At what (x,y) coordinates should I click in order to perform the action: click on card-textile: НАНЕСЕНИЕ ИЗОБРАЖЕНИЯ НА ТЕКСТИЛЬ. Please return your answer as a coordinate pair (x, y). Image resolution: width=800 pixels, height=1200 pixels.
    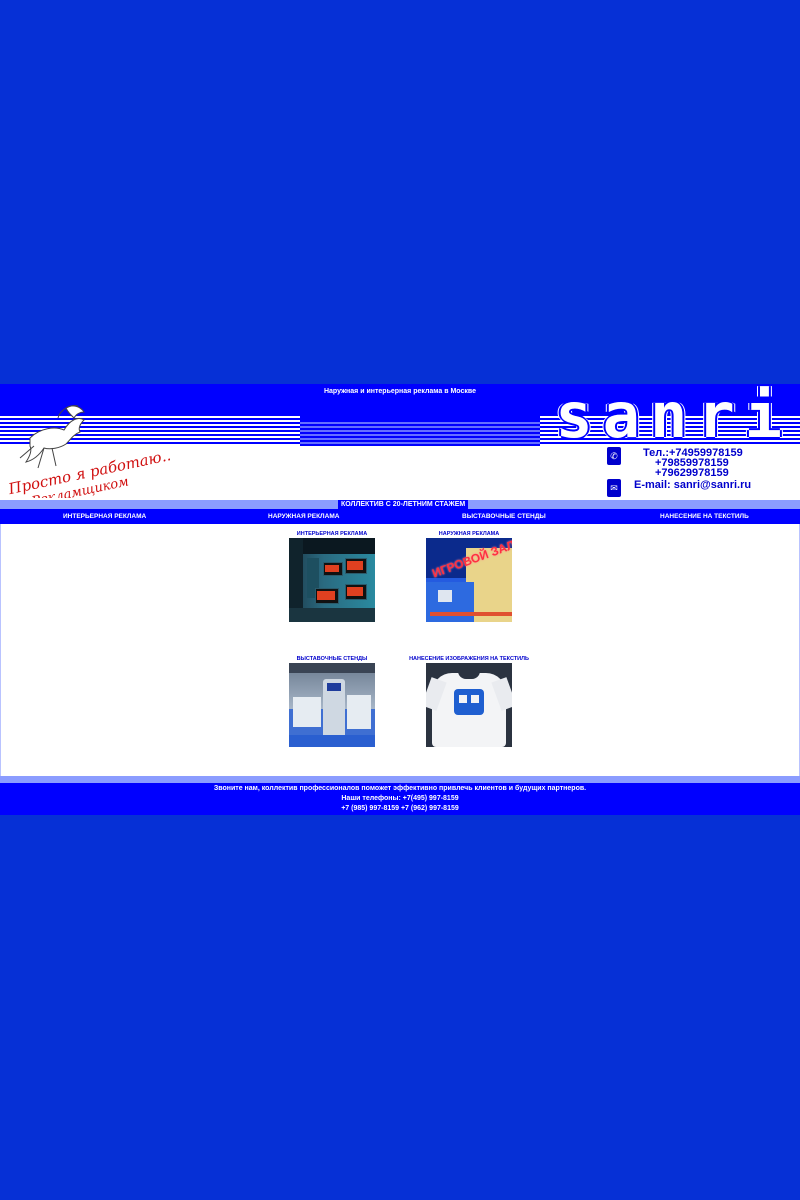
    Looking at the image, I should click on (469, 701).